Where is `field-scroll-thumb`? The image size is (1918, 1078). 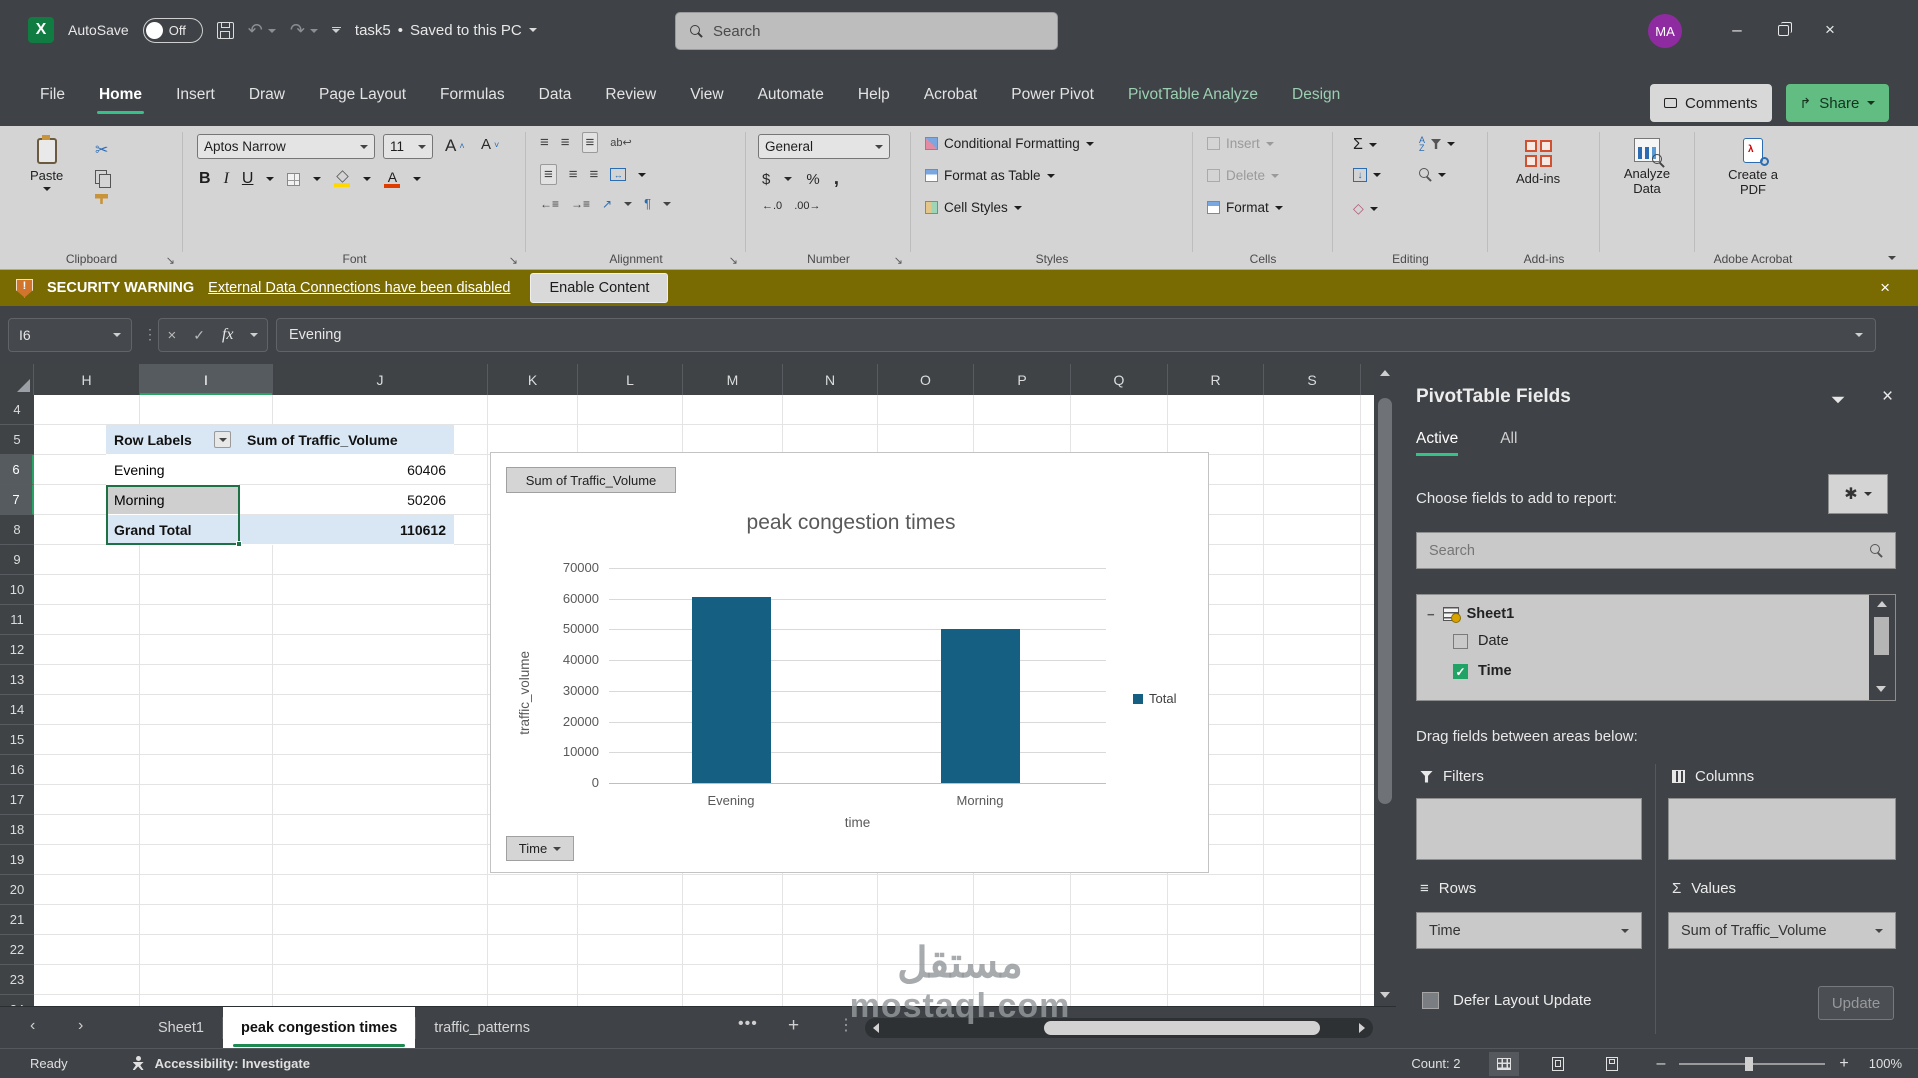 field-scroll-thumb is located at coordinates (1881, 636).